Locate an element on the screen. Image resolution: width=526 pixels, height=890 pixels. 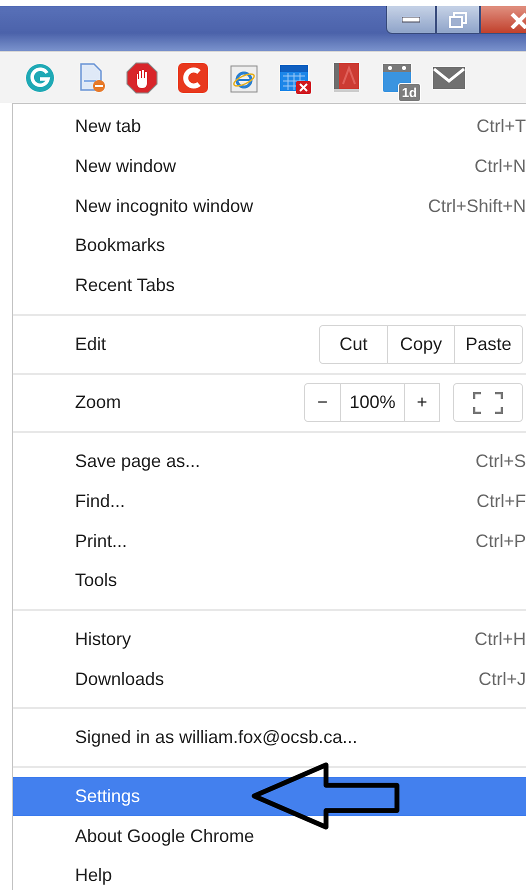
menu-item-label: Zoom is located at coordinates (98, 402).